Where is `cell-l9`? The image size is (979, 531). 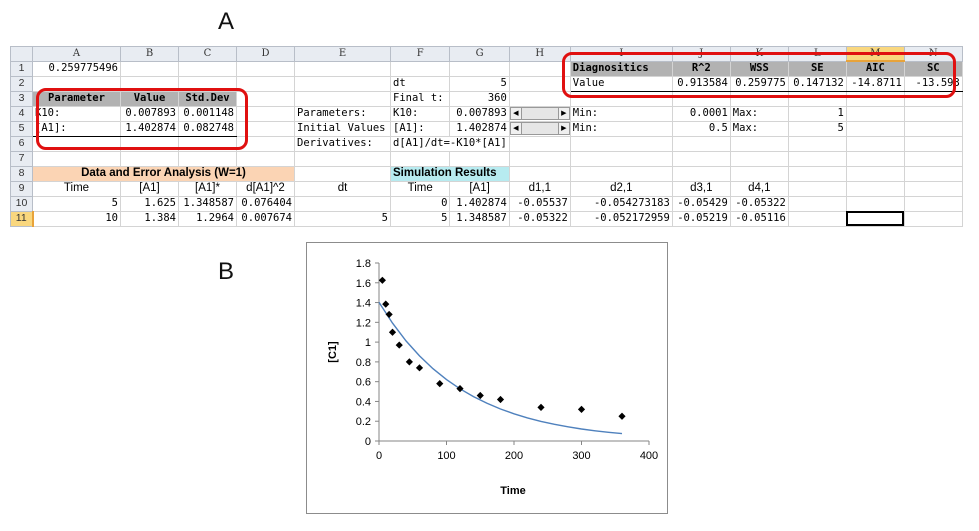 cell-l9 is located at coordinates (817, 188).